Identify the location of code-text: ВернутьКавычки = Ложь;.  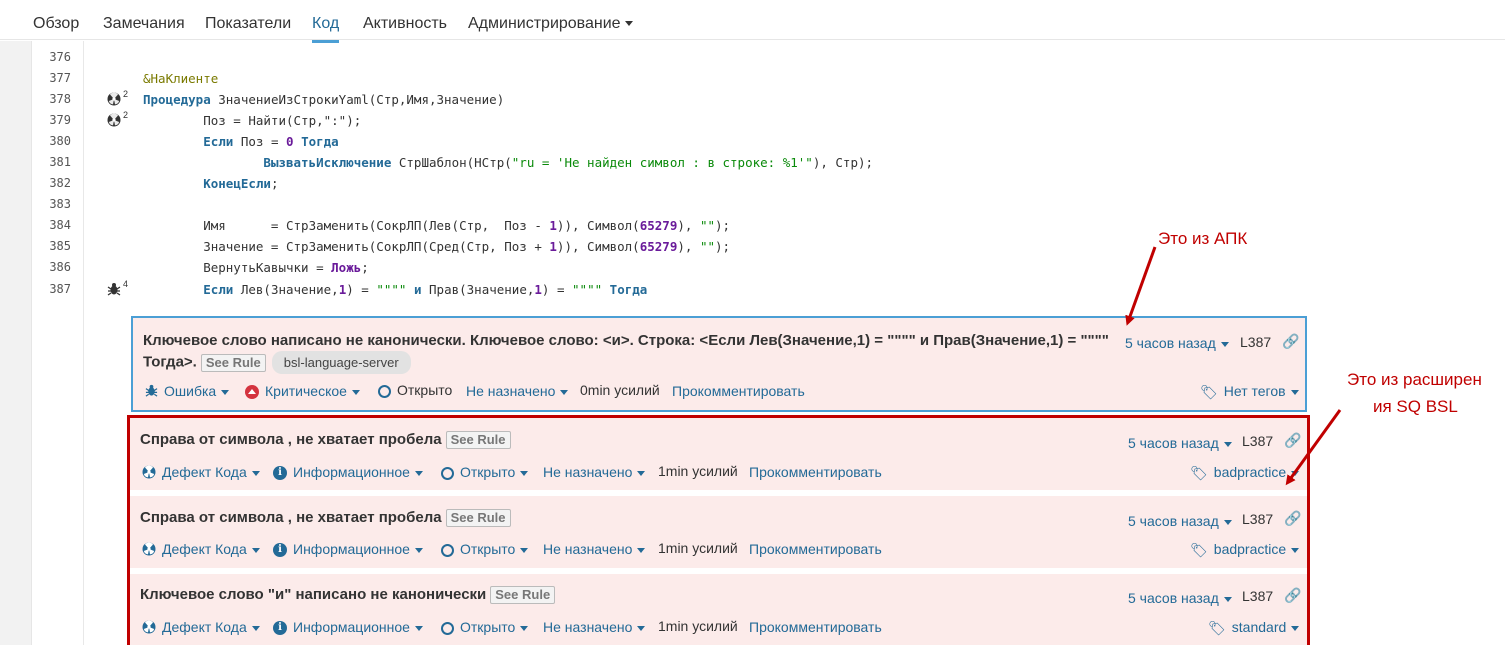
(256, 267).